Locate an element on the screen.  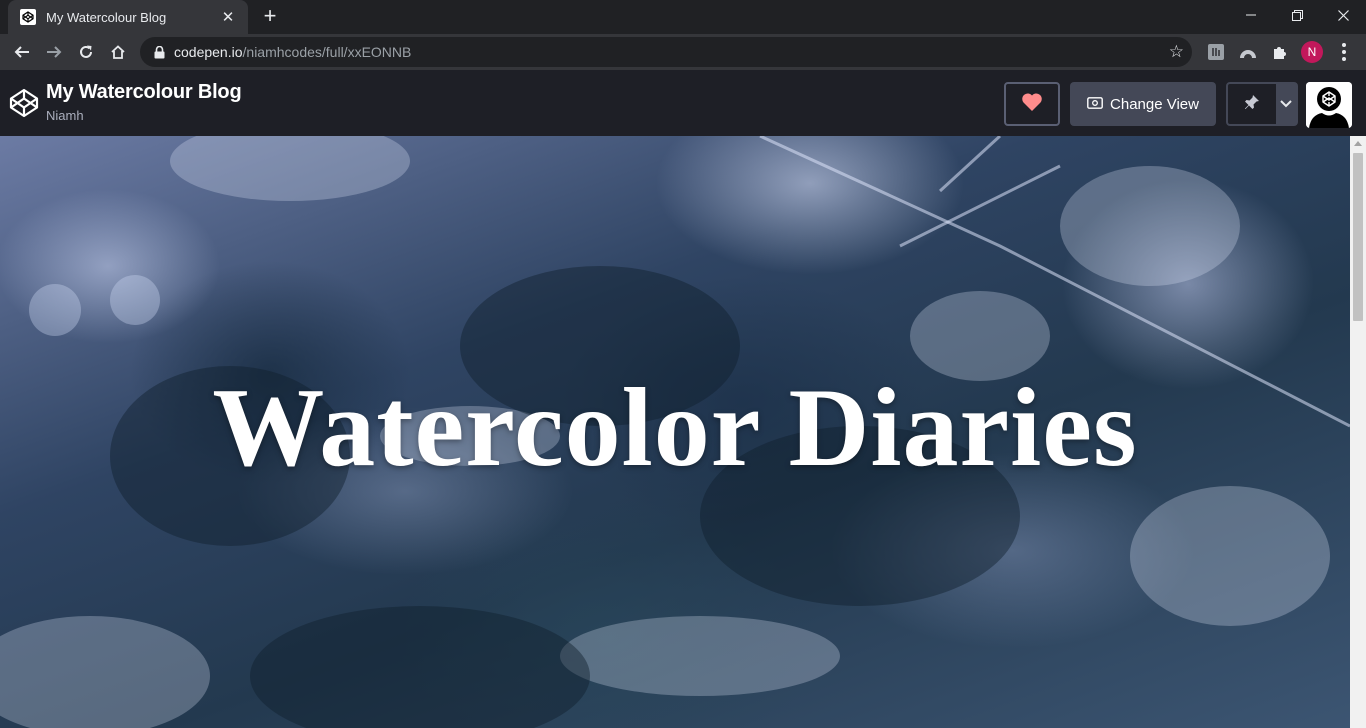
like-button is located at coordinates (1032, 104).